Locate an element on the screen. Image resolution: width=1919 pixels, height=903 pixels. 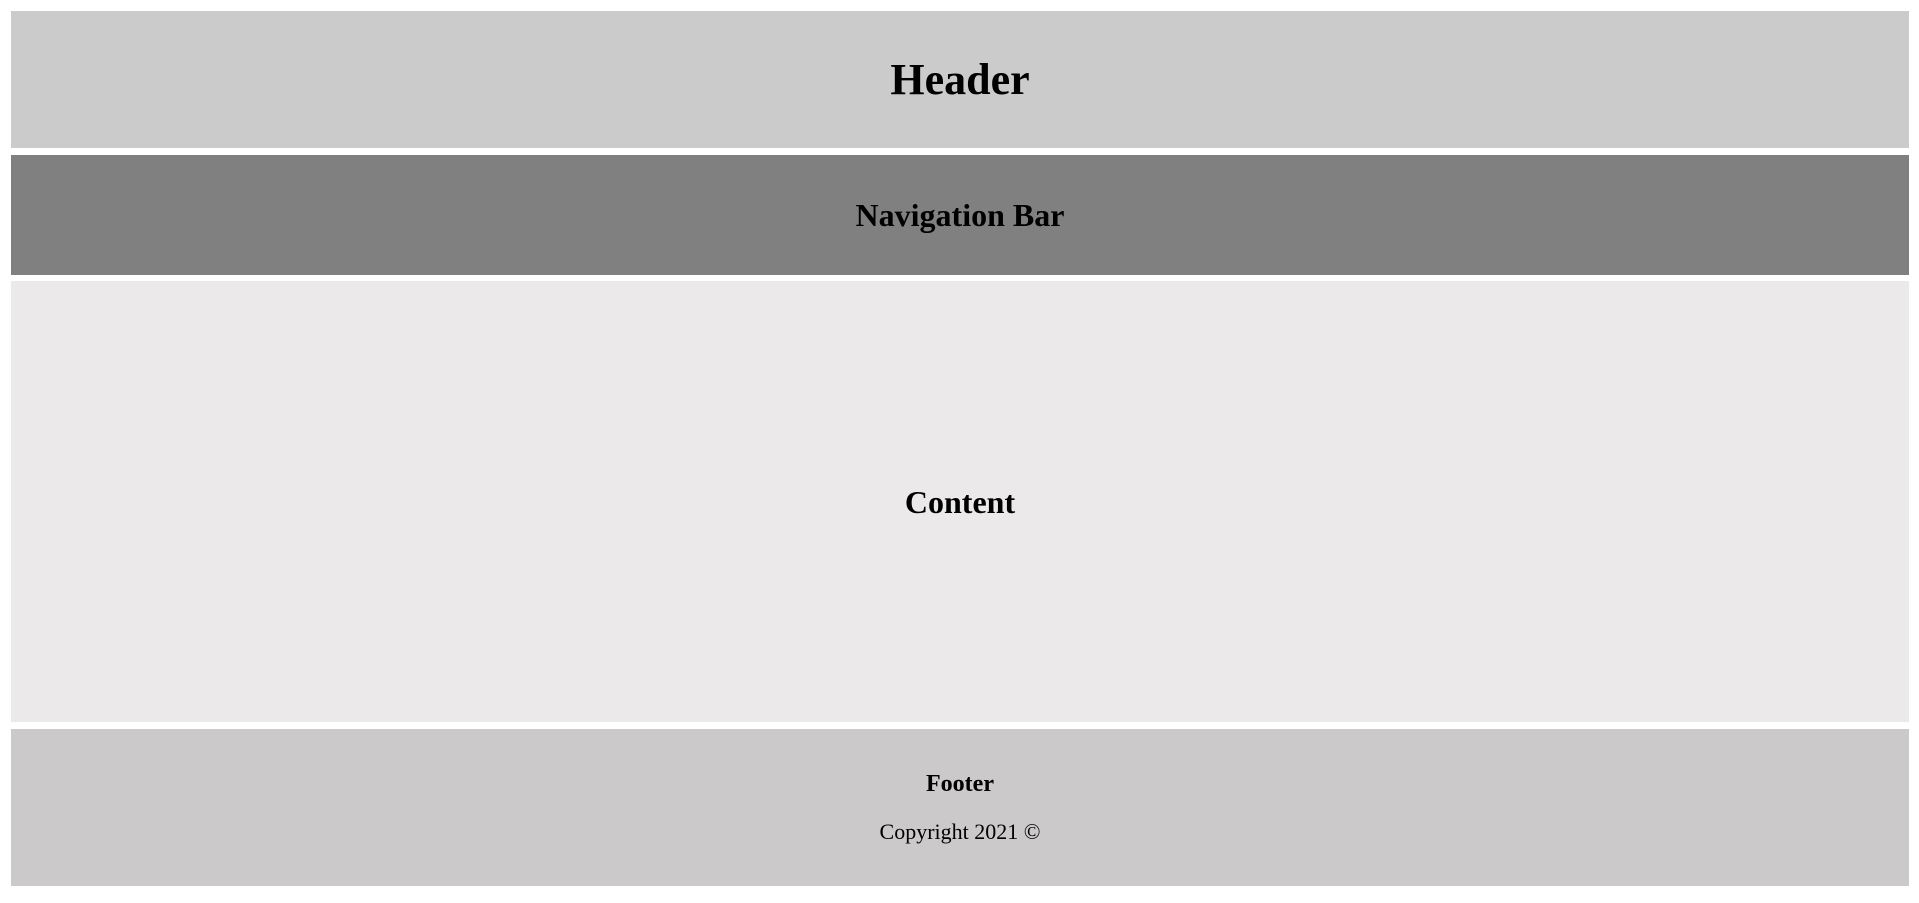
navigation-bar-title: Navigation Bar is located at coordinates (960, 215).